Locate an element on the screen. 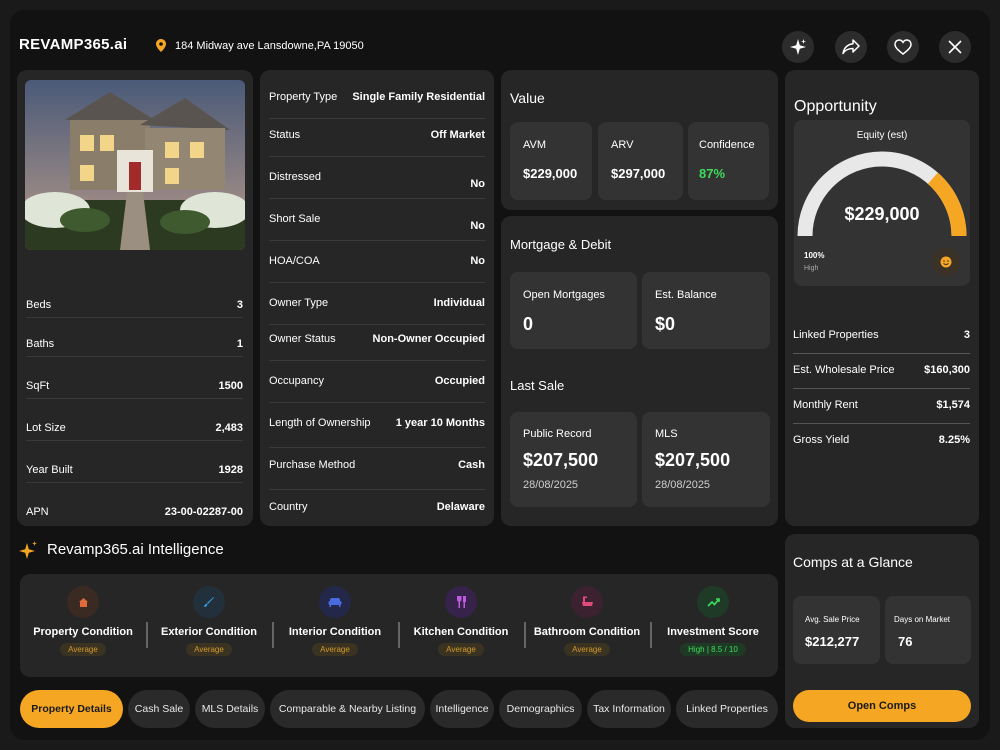 This screenshot has width=1000, height=750. bathtub-icon is located at coordinates (587, 602).